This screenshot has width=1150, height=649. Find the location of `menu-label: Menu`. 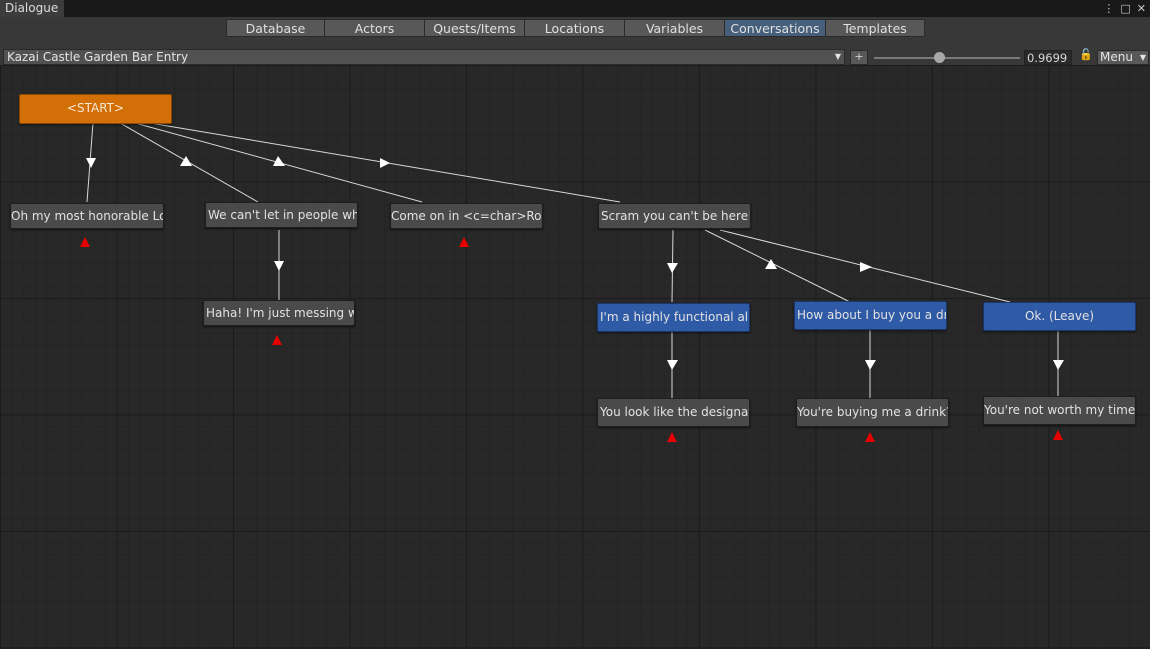

menu-label: Menu is located at coordinates (1116, 57).